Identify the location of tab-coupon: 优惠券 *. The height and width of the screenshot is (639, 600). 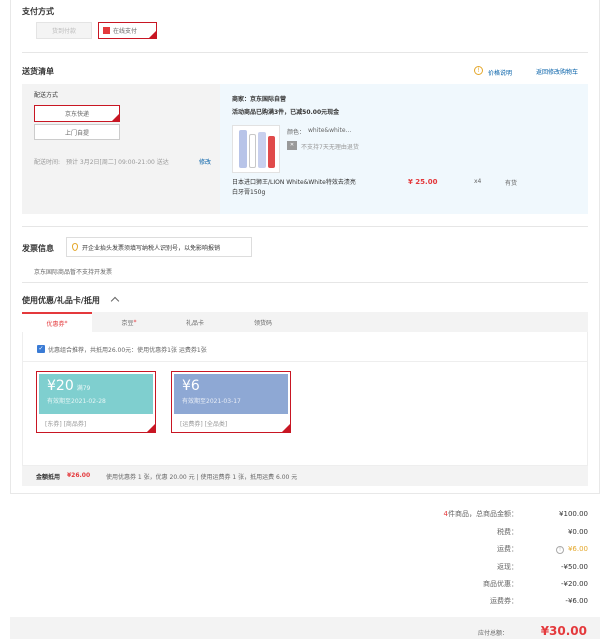
(57, 322).